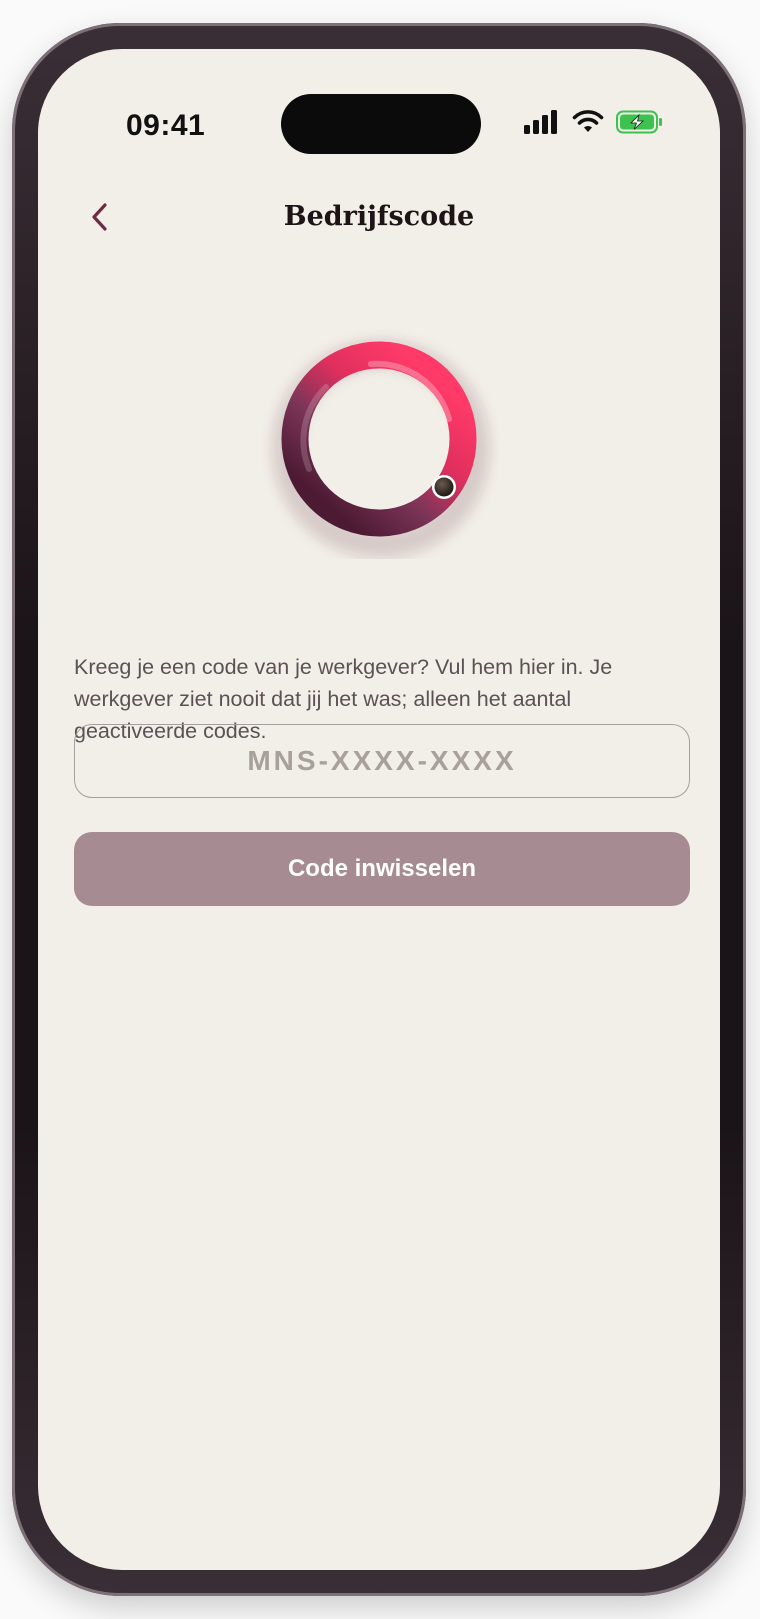 This screenshot has height=1619, width=760. What do you see at coordinates (542, 124) in the screenshot?
I see `cellular-signal-icon` at bounding box center [542, 124].